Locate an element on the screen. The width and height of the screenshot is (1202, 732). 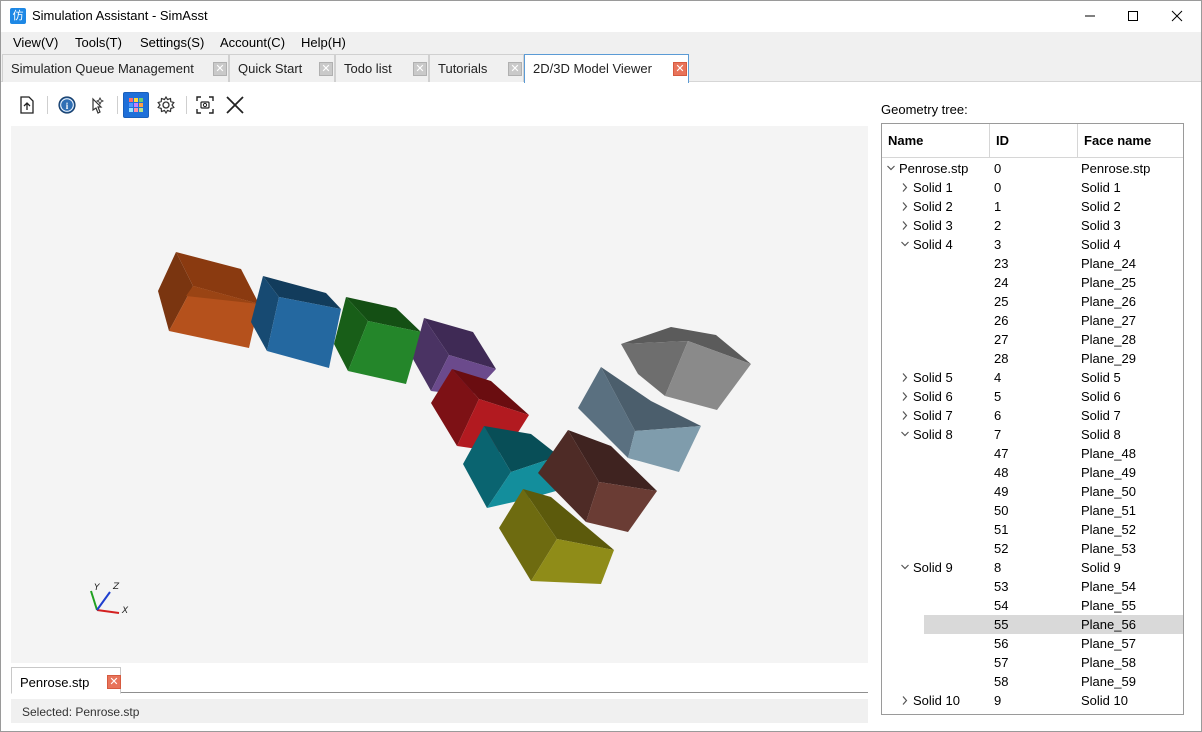
tree-cell-face-name: Plane_48 is located at coordinates (1108, 453).